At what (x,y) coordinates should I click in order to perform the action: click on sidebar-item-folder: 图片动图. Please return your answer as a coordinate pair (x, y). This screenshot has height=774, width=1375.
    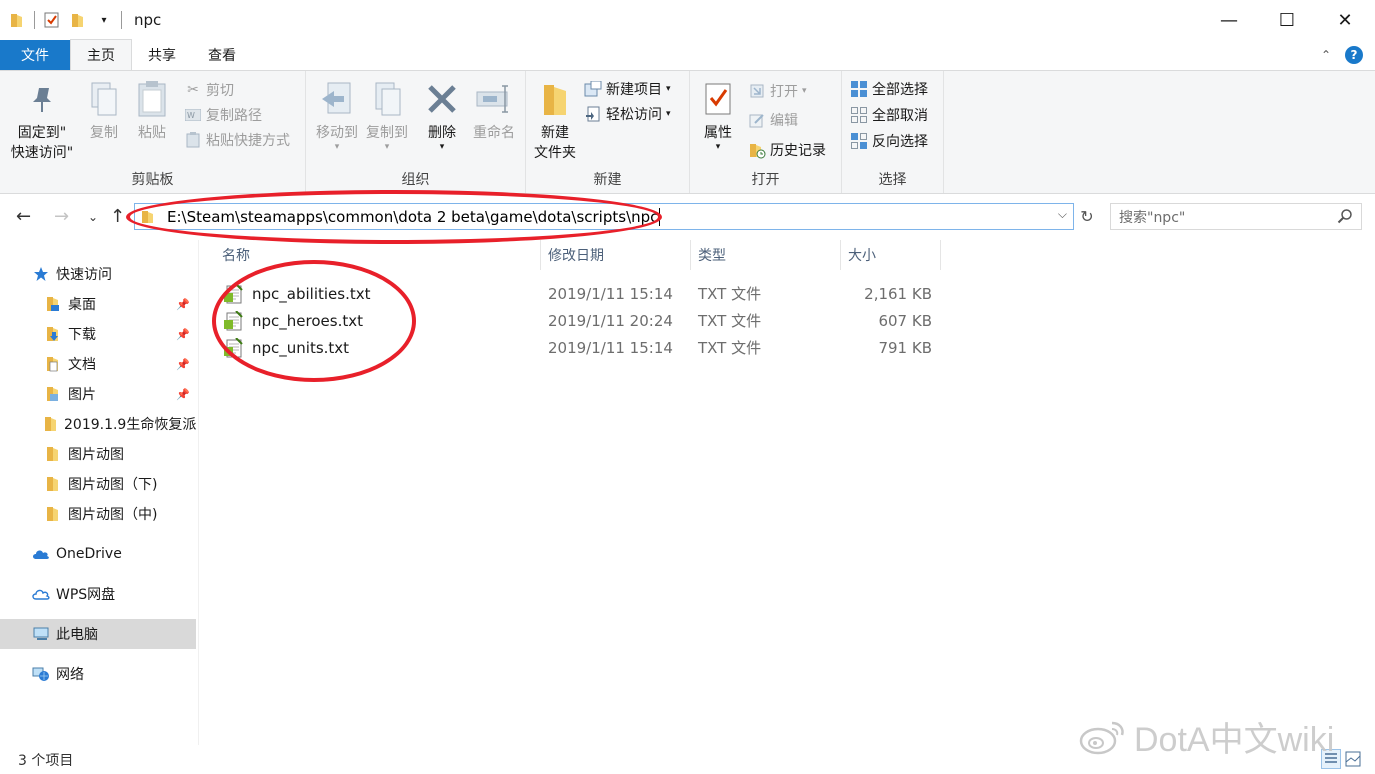
    Looking at the image, I should click on (98, 454).